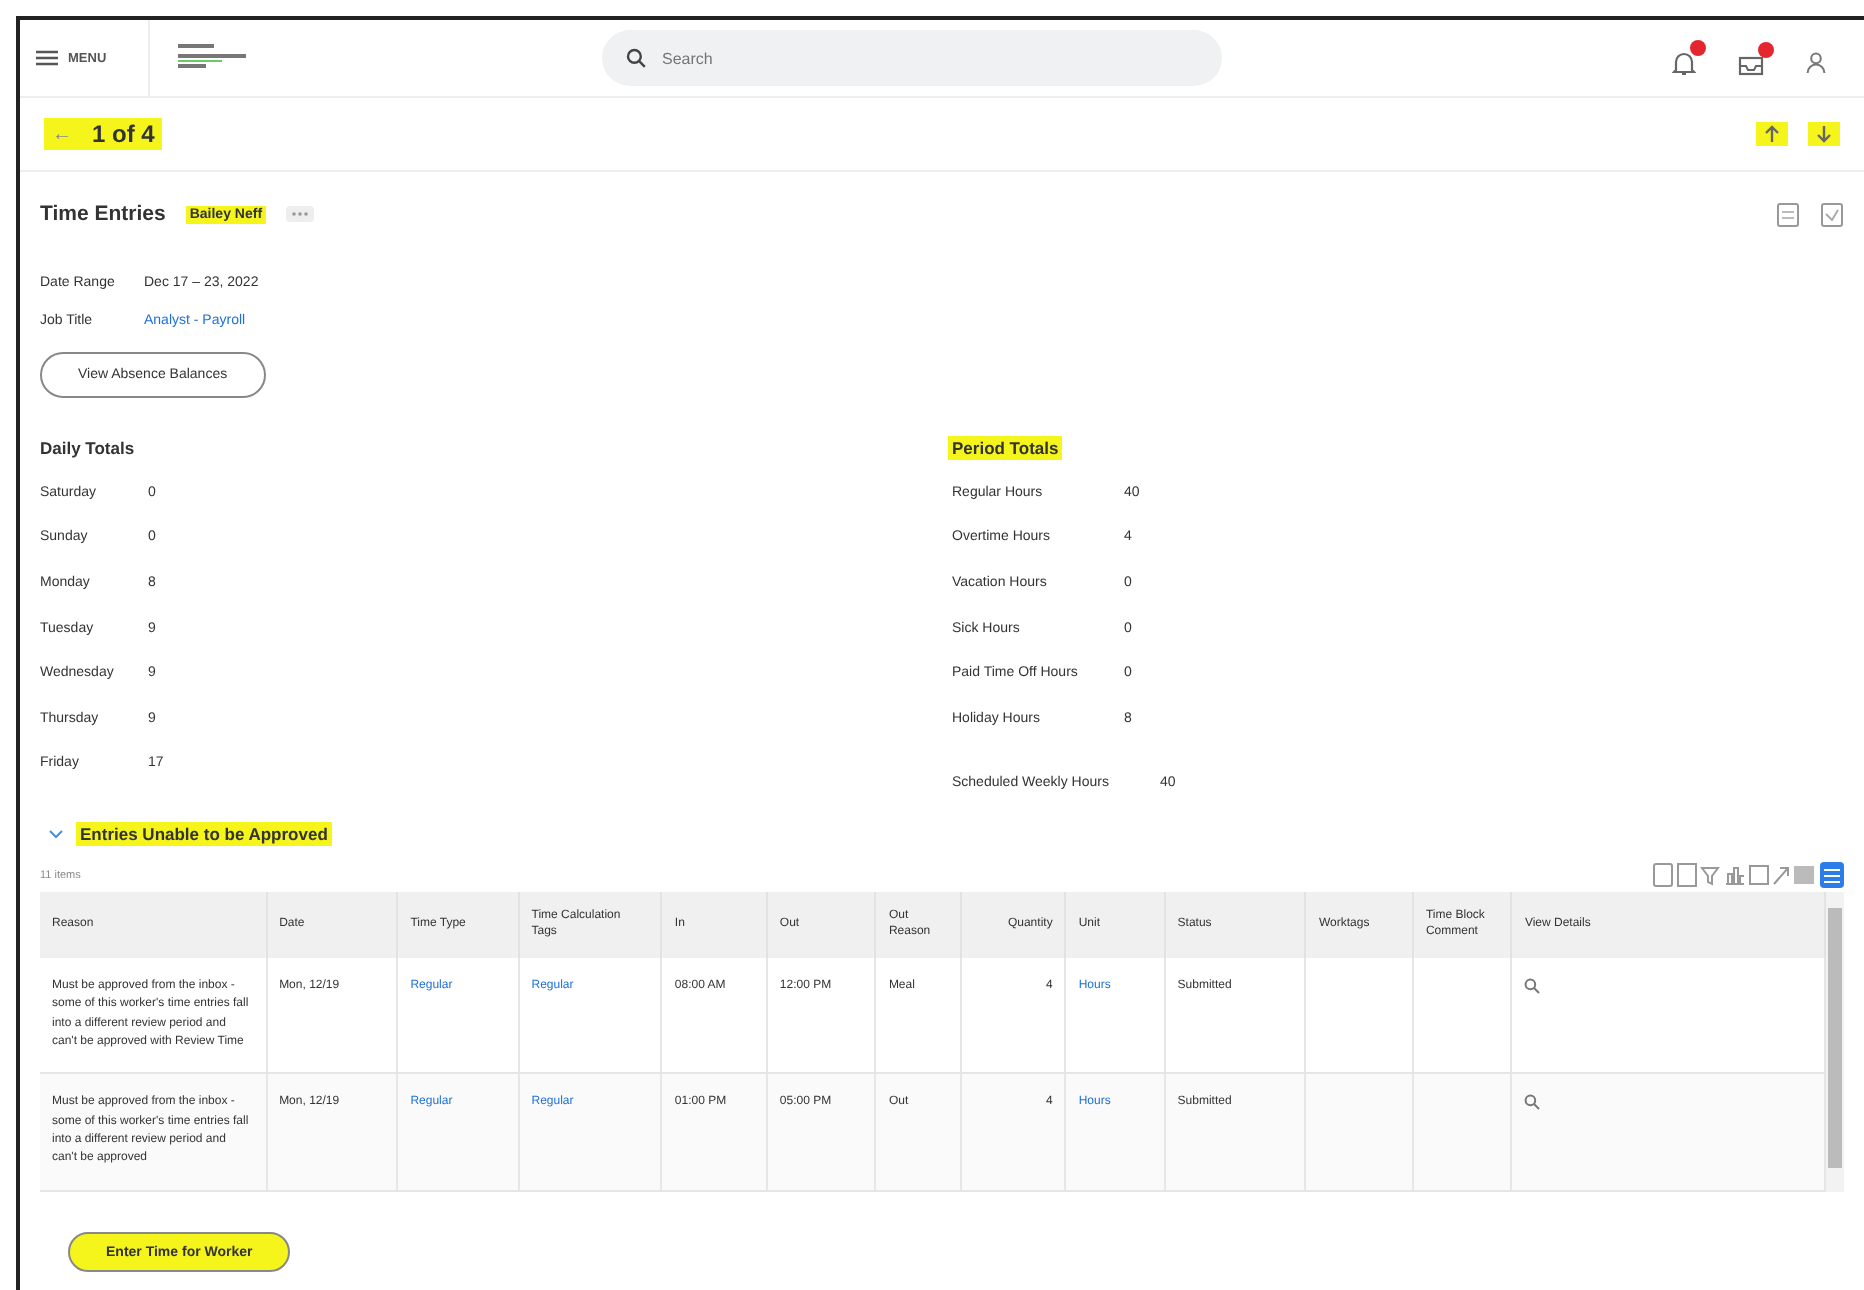 The height and width of the screenshot is (1290, 1864). I want to click on inbox-button, so click(1756, 58).